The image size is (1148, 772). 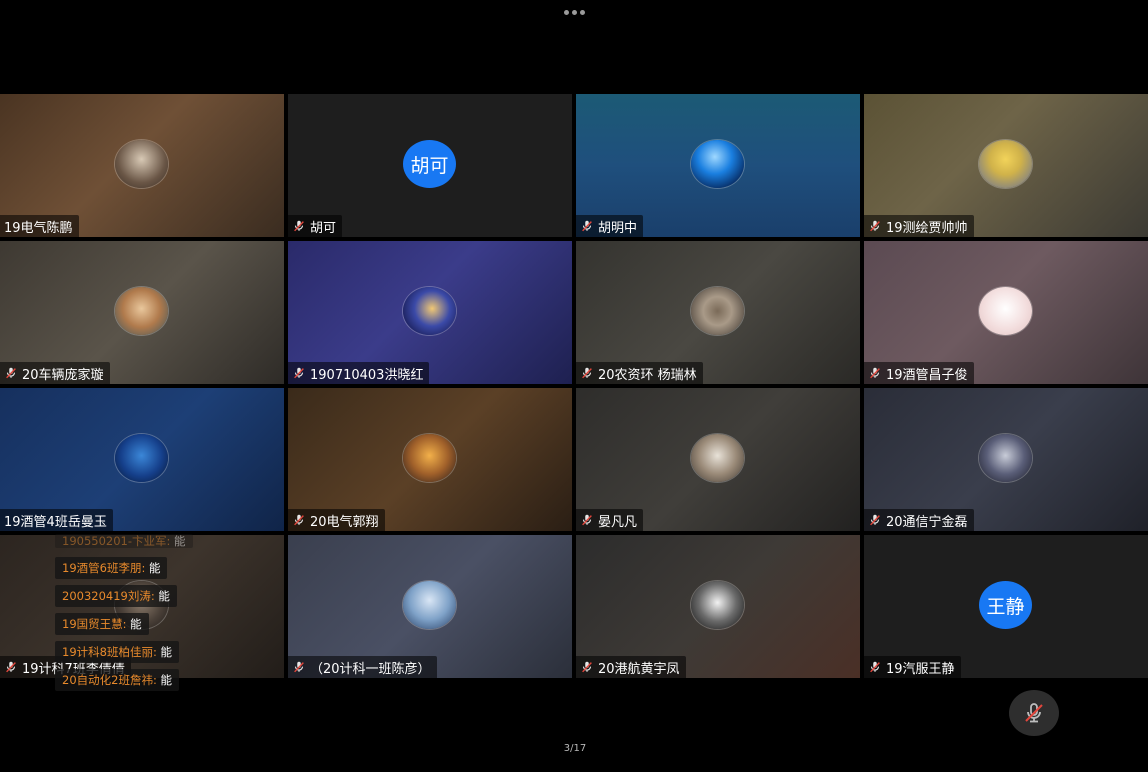 I want to click on participant-tile: 胡明中, so click(x=718, y=165).